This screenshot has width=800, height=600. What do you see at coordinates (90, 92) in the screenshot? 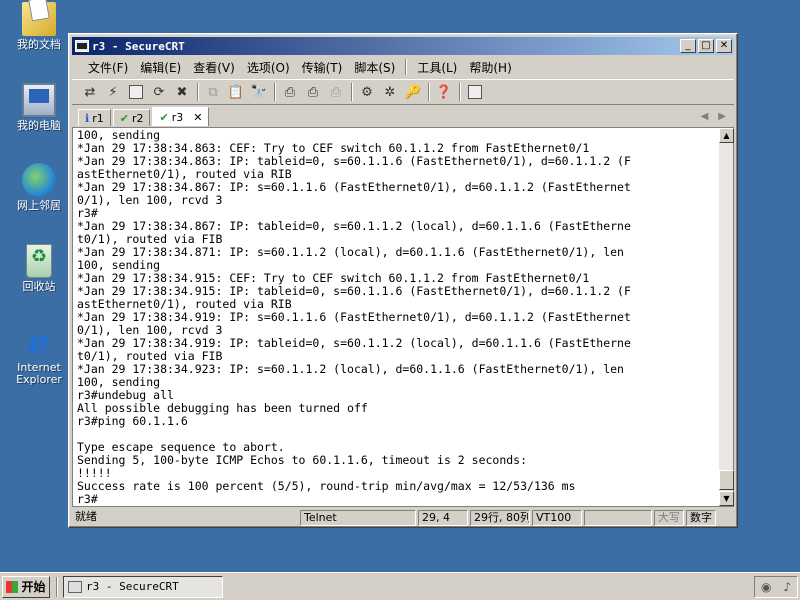
I see `connect-icon: ⇄` at bounding box center [90, 92].